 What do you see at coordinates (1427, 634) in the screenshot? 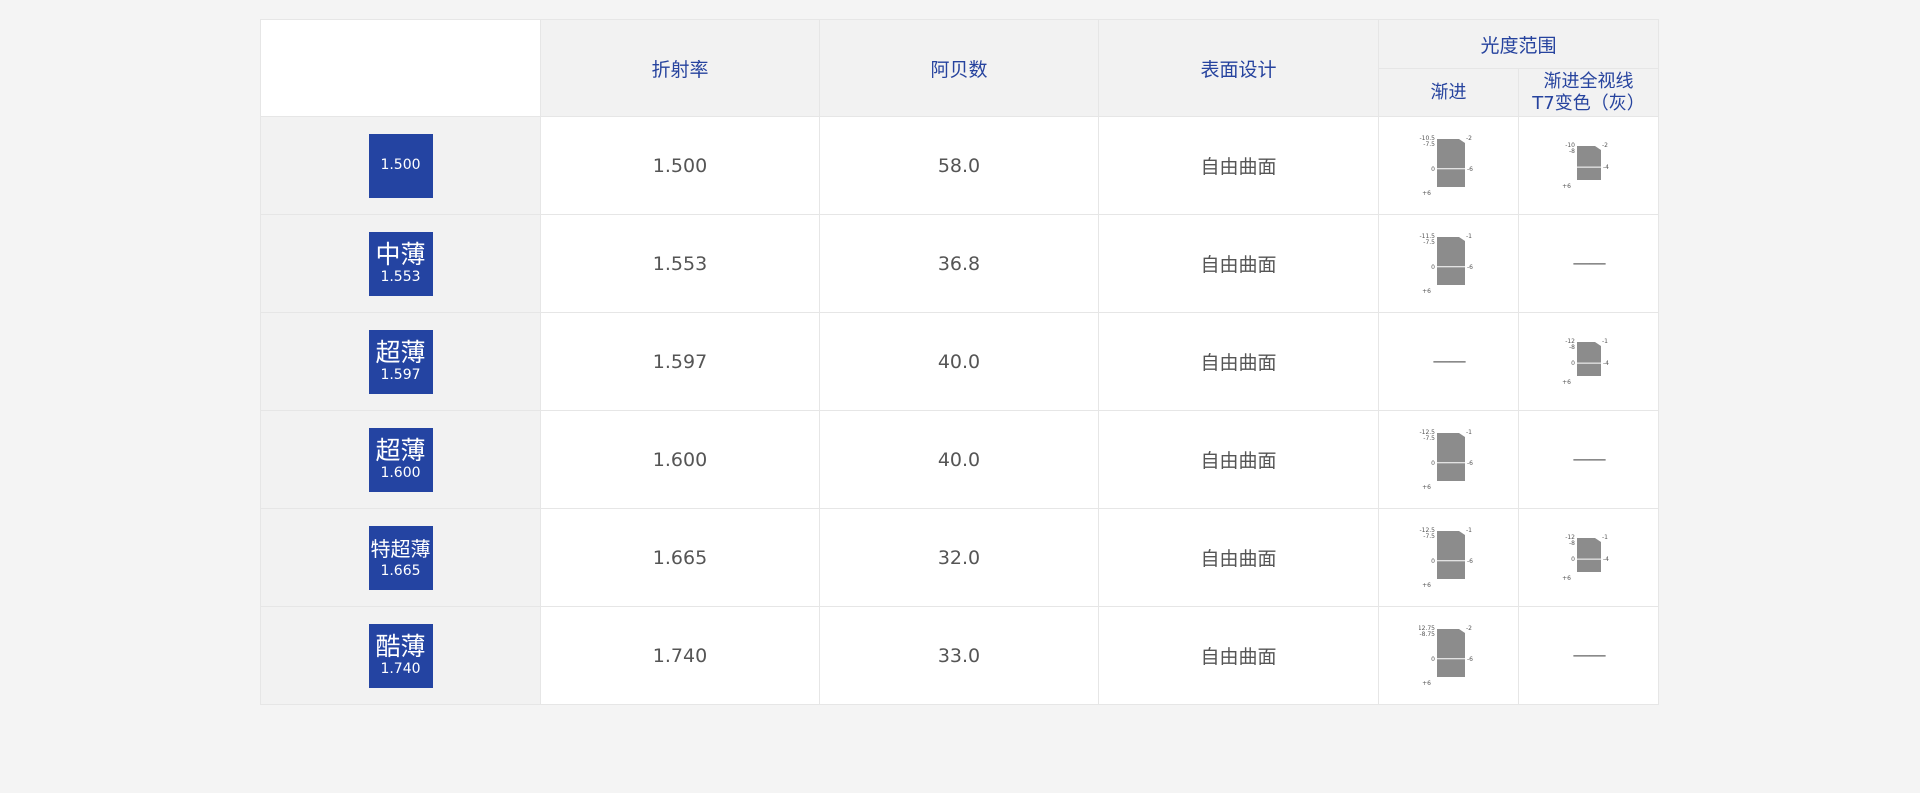
I see `range-label-mid: -8.75` at bounding box center [1427, 634].